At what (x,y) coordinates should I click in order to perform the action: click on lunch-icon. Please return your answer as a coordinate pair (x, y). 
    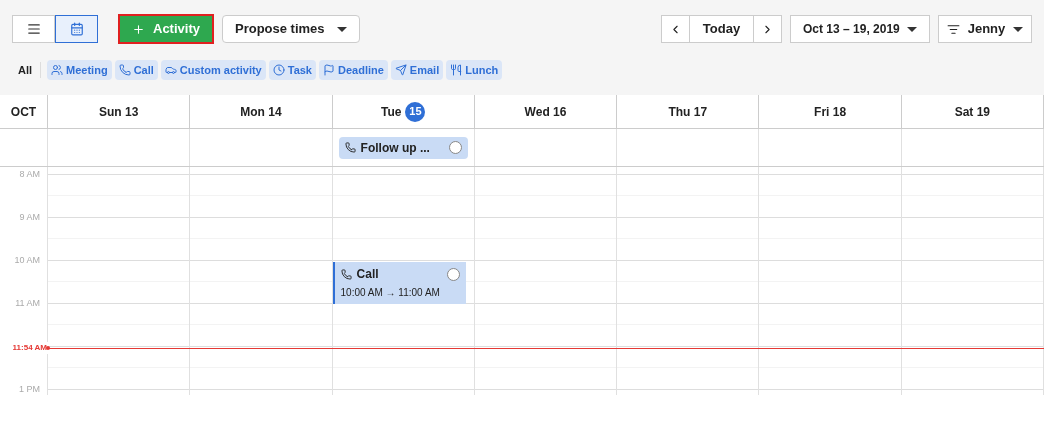
    Looking at the image, I should click on (456, 70).